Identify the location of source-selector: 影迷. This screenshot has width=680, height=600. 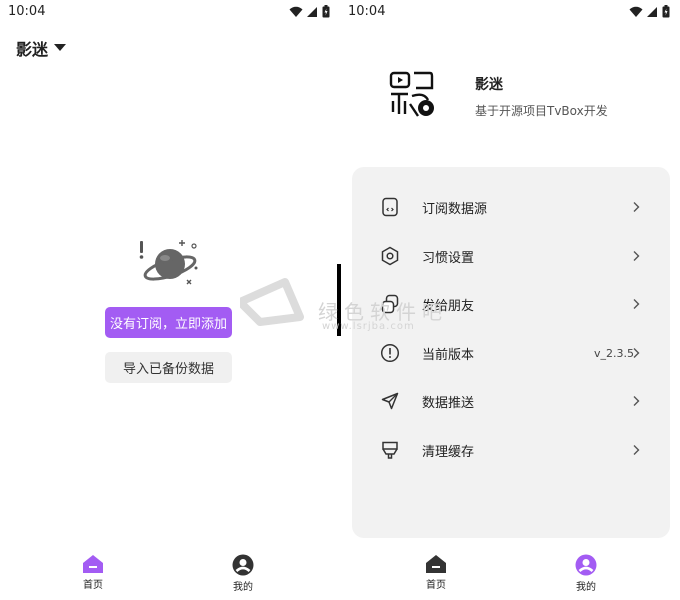
(41, 48).